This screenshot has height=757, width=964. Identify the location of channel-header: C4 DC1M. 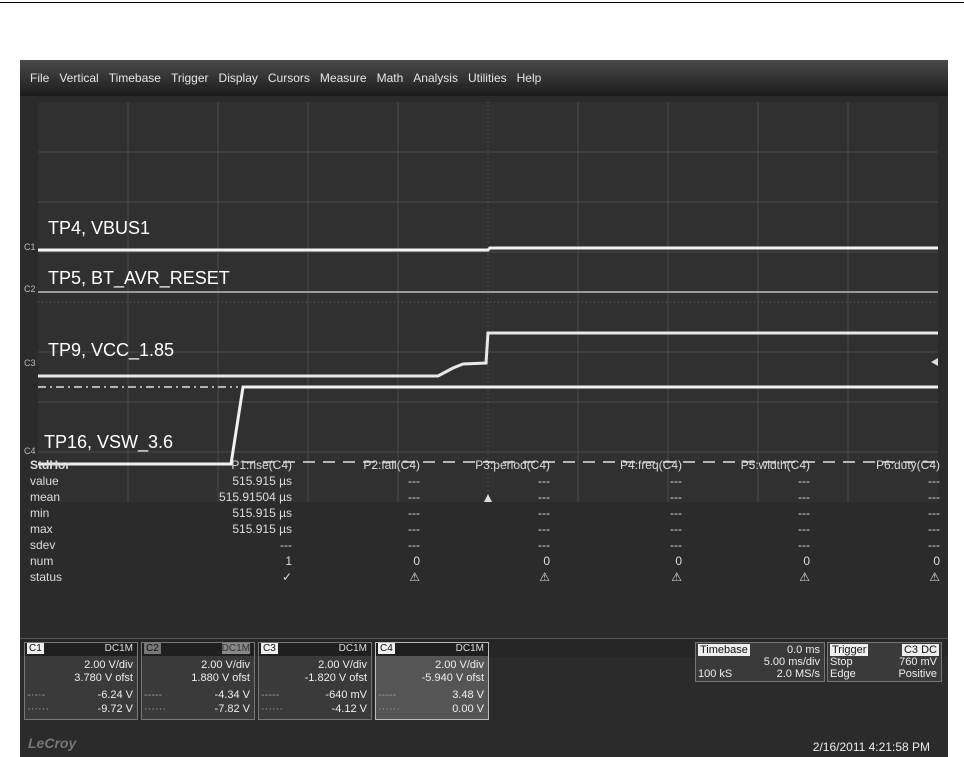
(432, 649).